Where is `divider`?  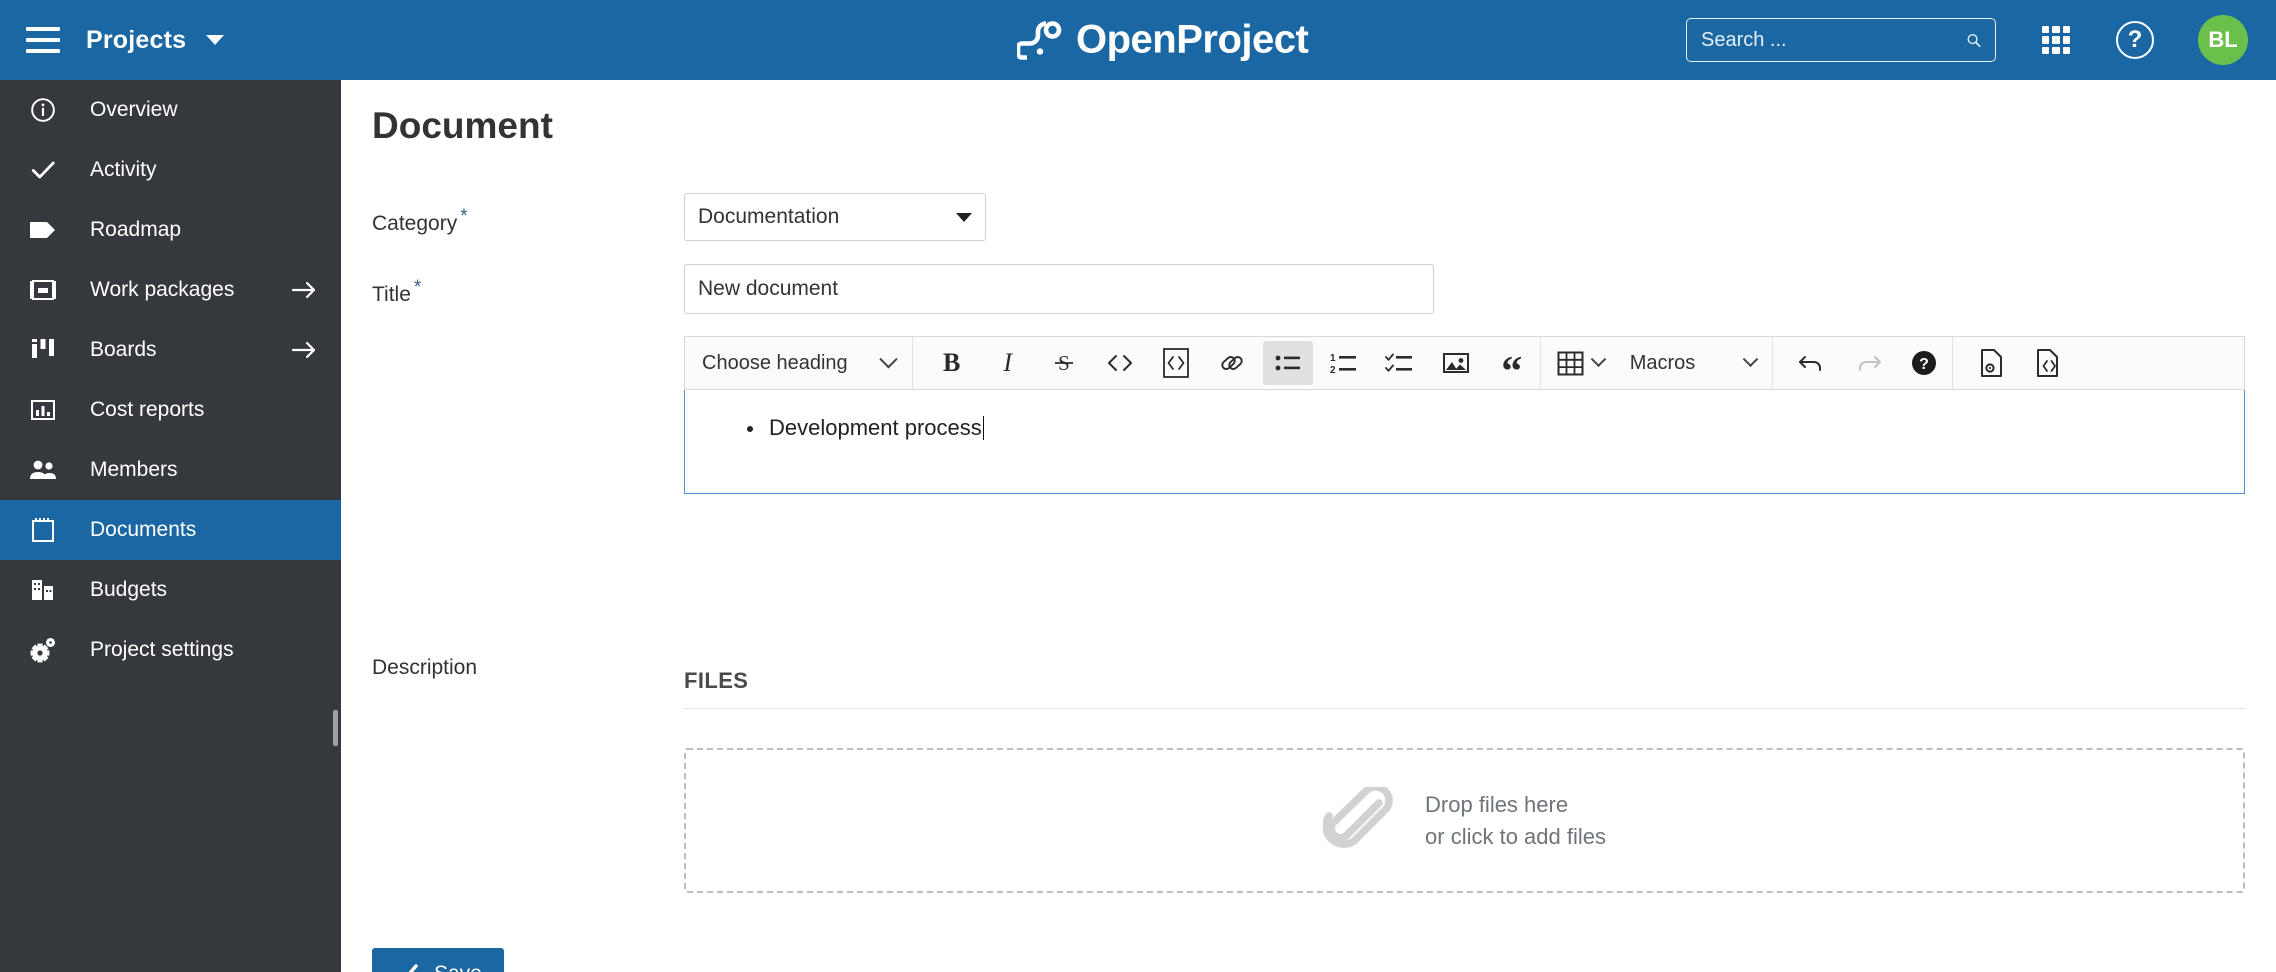 divider is located at coordinates (1464, 708).